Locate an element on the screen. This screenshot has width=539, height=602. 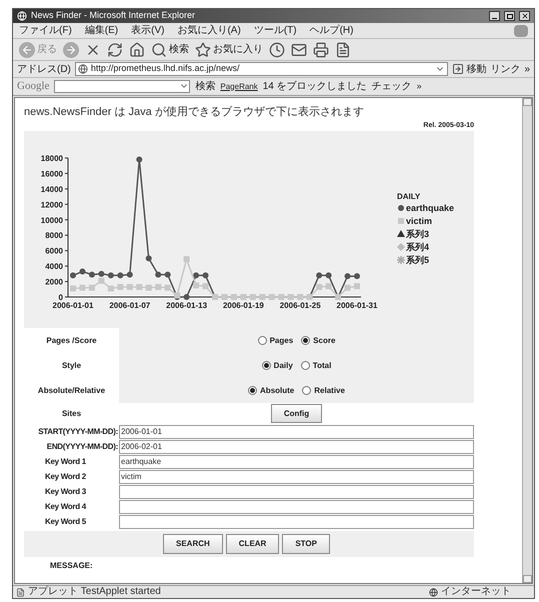
legend-label: 系列5 is located at coordinates (418, 260).